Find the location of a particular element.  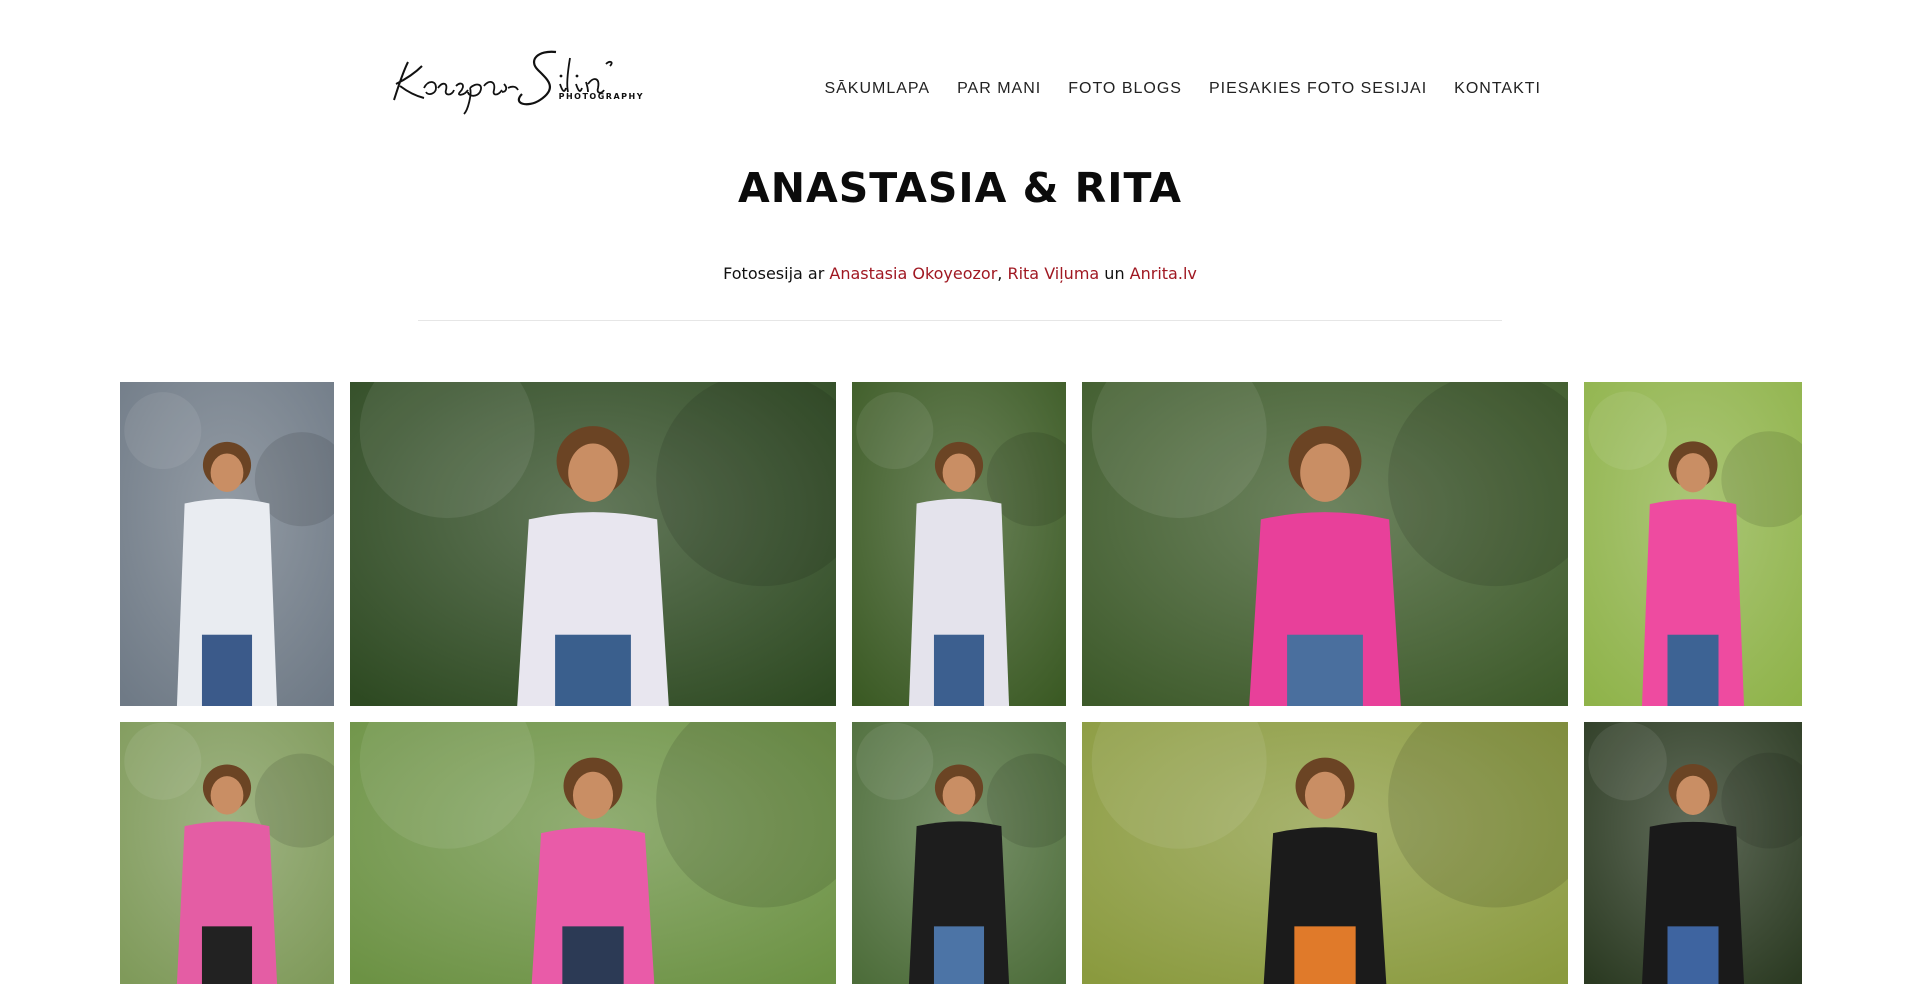

logo-tagline: PHOTOGRAPHY is located at coordinates (601, 96).